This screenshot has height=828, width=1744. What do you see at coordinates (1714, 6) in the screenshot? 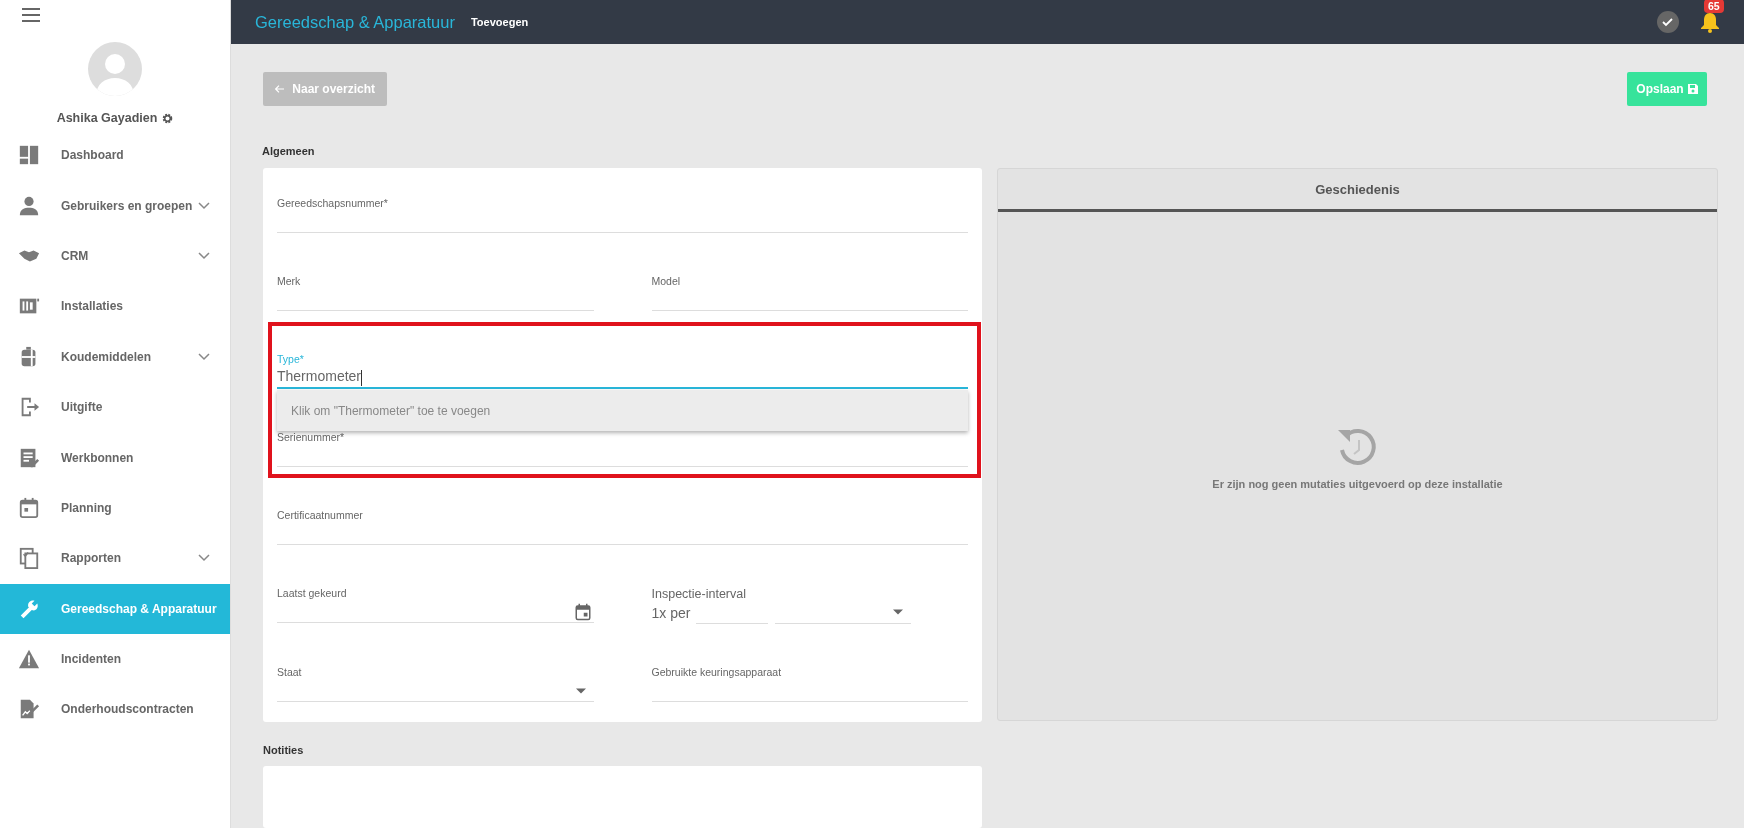
I see `notification-badge: 65` at bounding box center [1714, 6].